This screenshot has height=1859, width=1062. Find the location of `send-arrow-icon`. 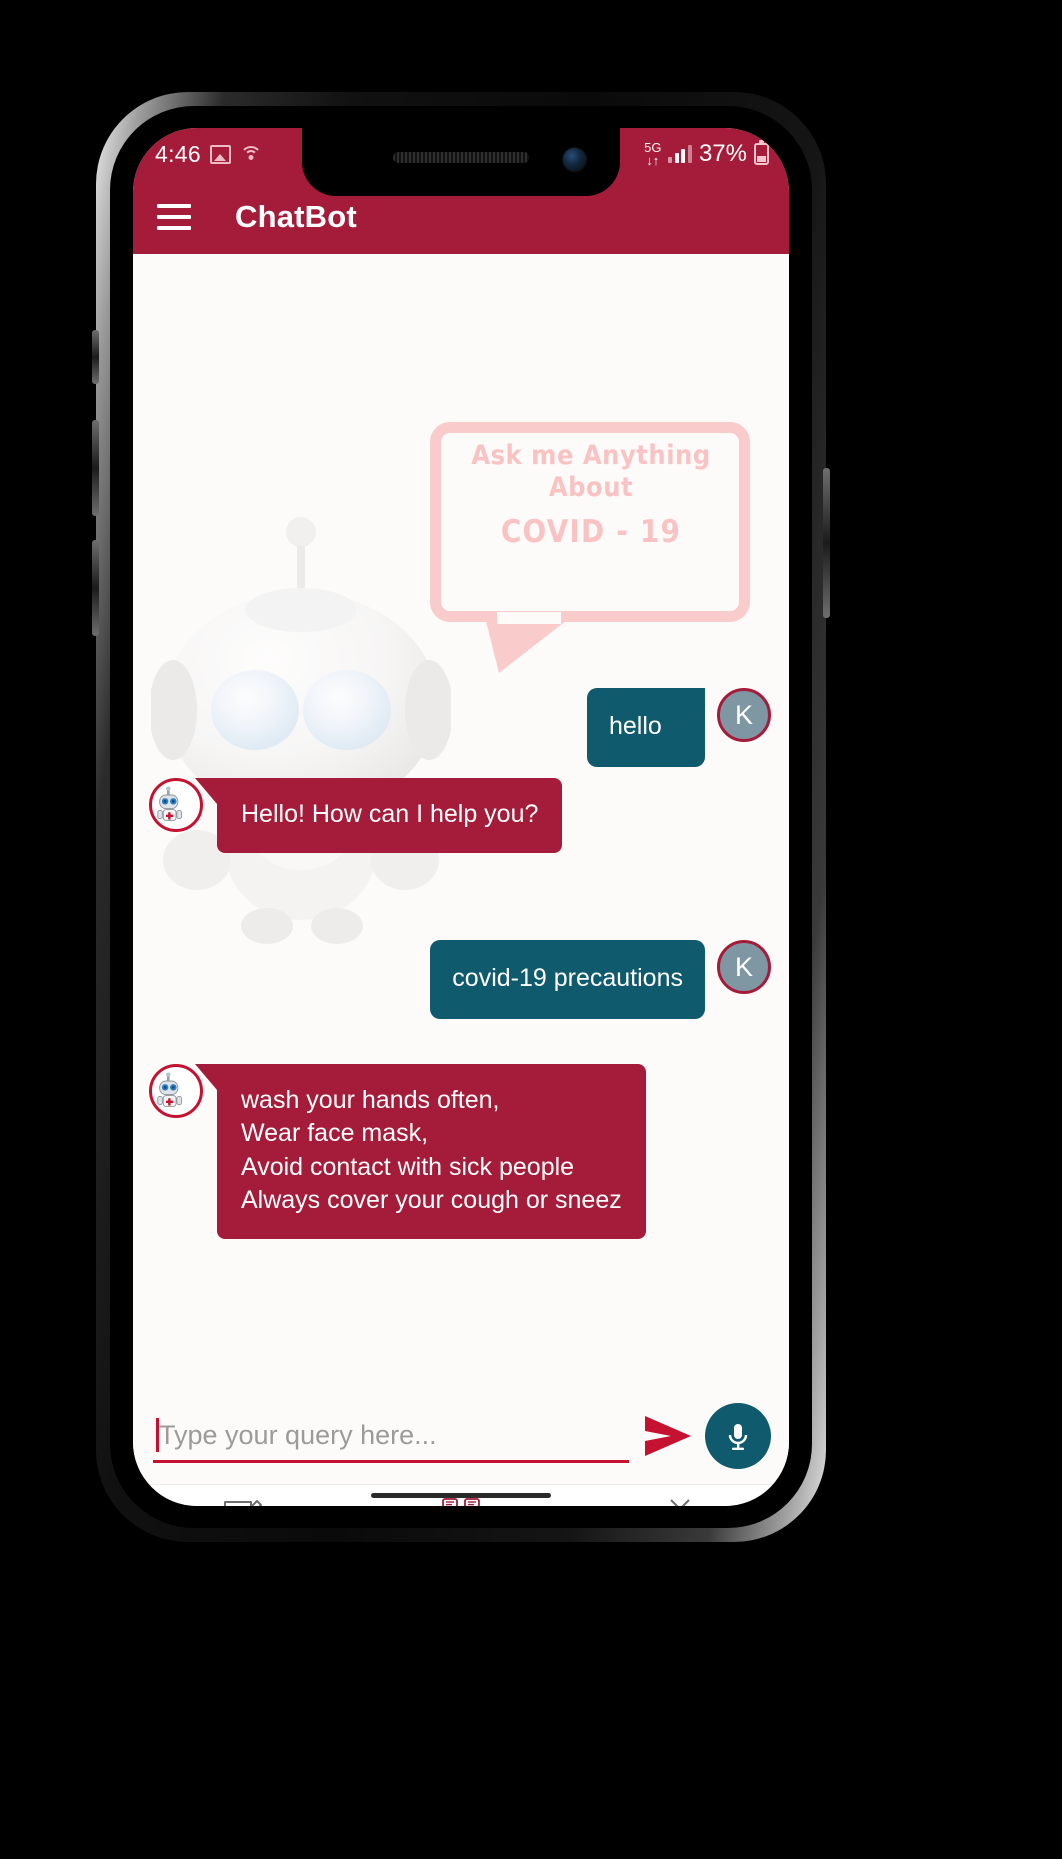

send-arrow-icon is located at coordinates (668, 1436).